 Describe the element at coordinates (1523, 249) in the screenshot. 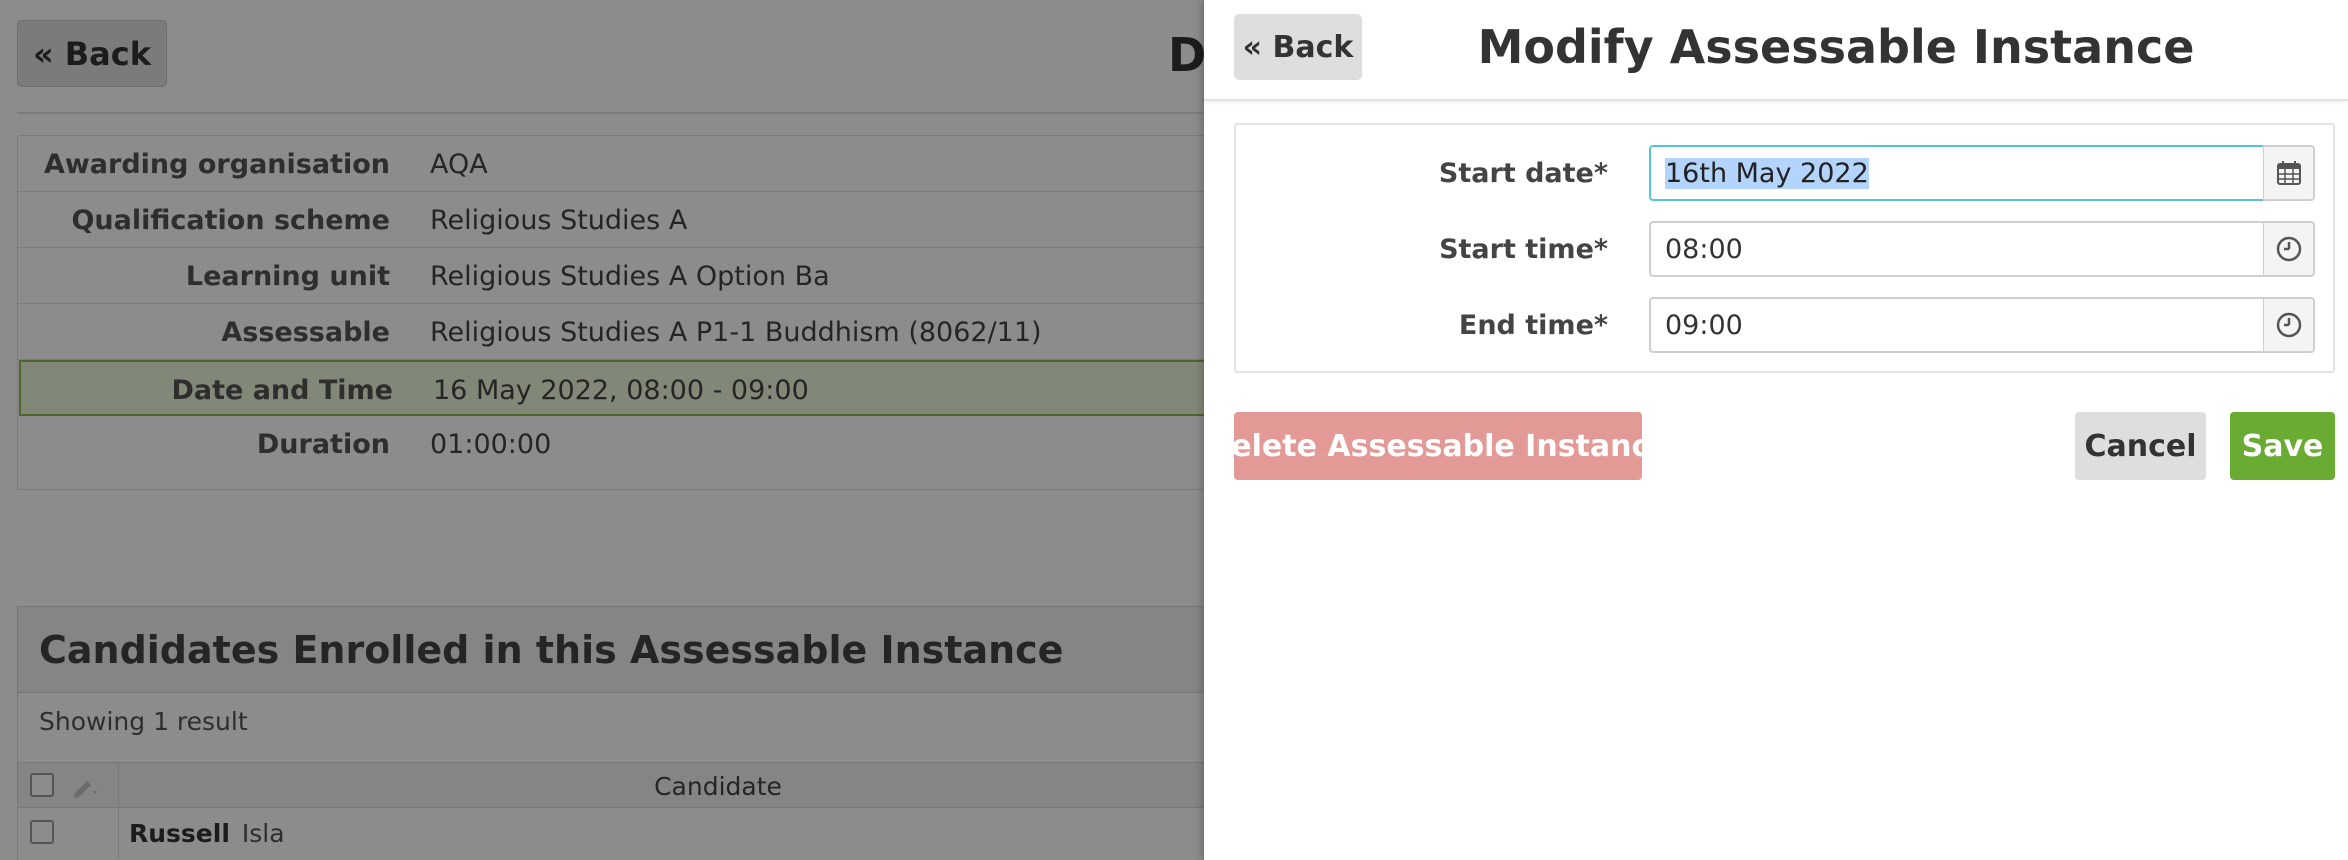

I see `start-time-label: Start time*` at that location.